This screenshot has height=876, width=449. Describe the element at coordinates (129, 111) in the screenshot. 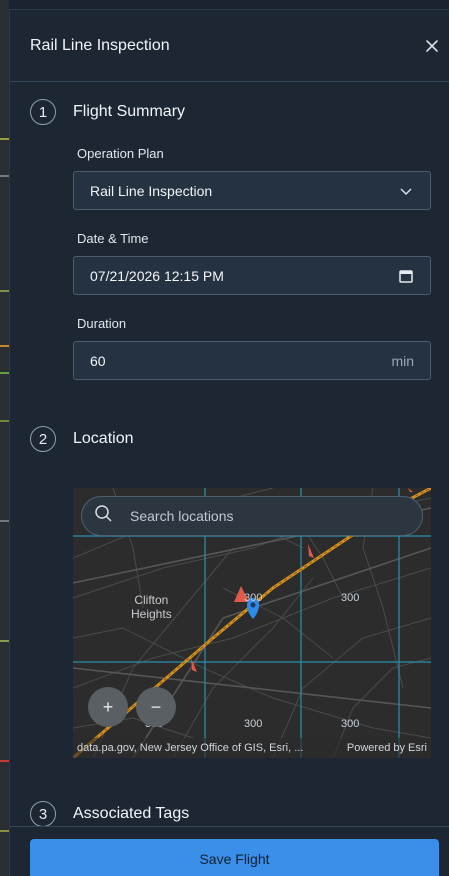

I see `step-title: Flight Summary` at that location.